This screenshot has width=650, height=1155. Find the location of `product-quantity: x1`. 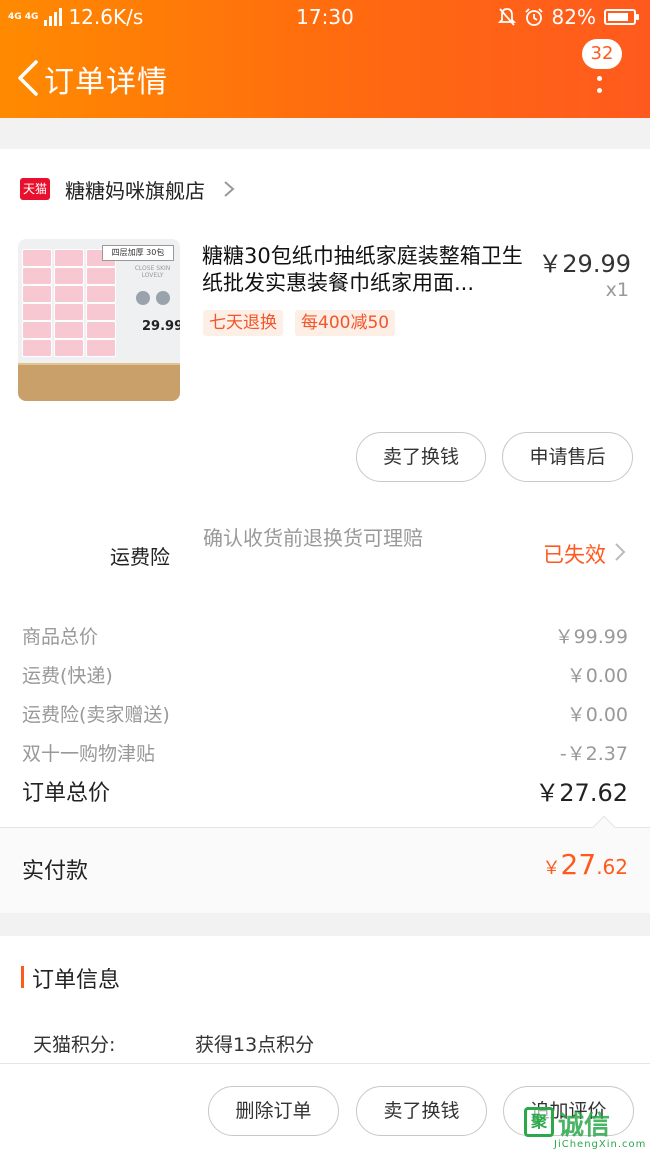

product-quantity: x1 is located at coordinates (617, 290).